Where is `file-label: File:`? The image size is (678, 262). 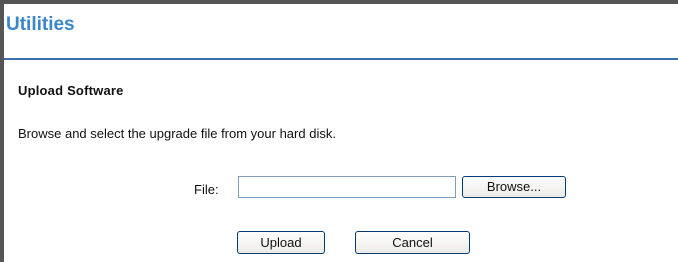 file-label: File: is located at coordinates (206, 189).